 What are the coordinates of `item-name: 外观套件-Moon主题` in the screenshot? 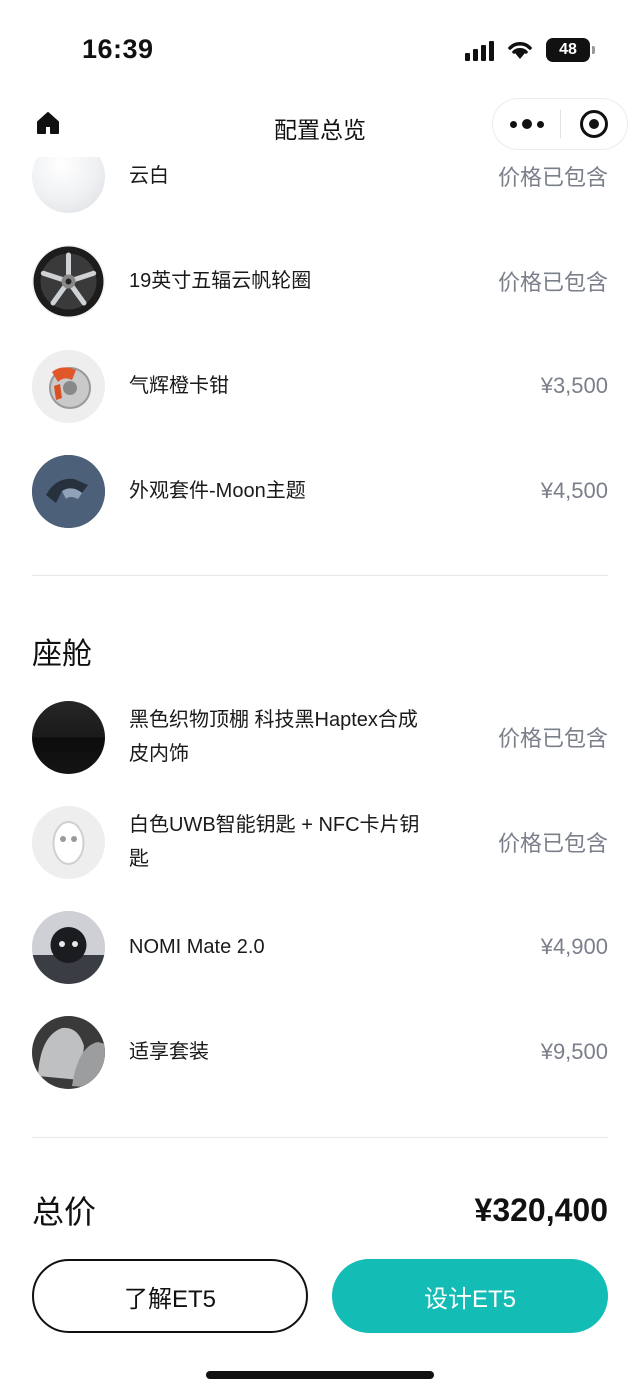 It's located at (217, 491).